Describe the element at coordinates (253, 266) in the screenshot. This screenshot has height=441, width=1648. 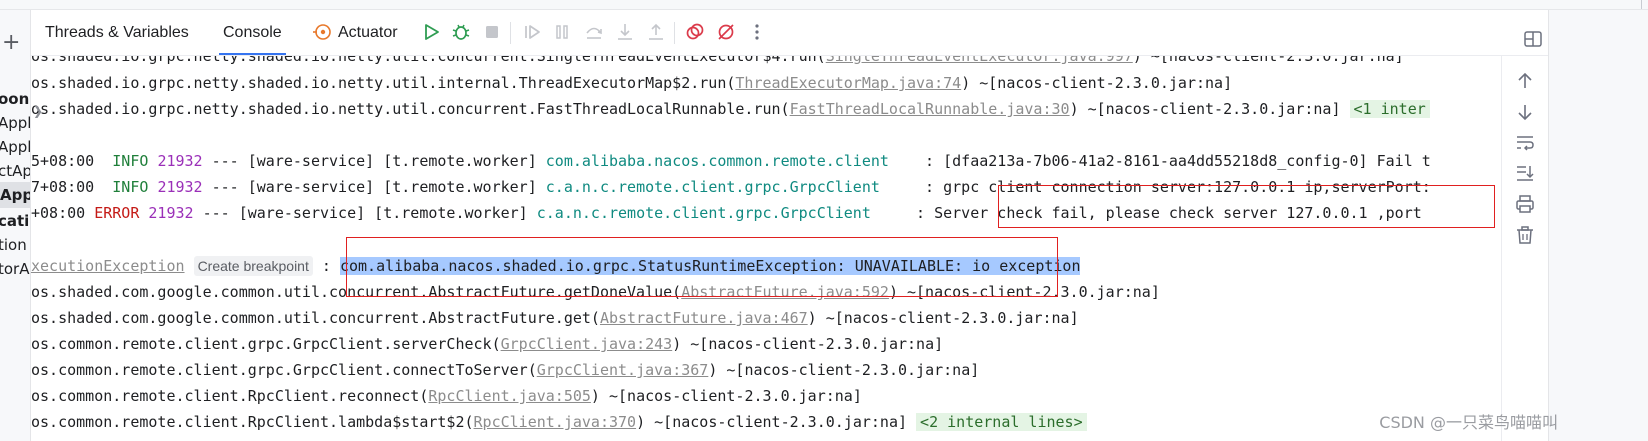
I see `create-breakpoint-hint: Create breakpoint` at that location.